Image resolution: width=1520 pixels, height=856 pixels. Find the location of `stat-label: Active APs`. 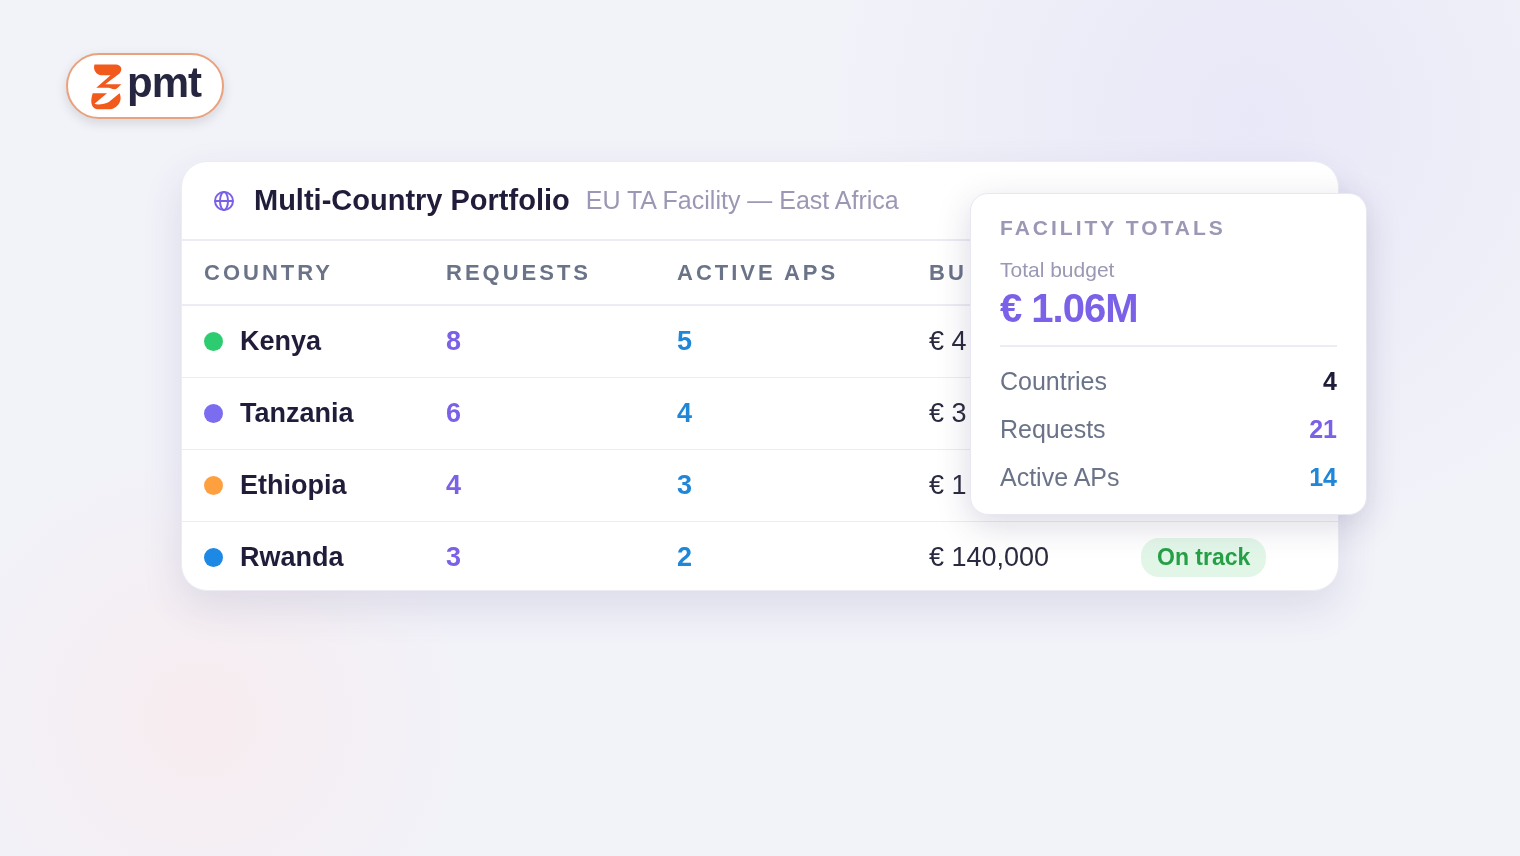

stat-label: Active APs is located at coordinates (1060, 477).